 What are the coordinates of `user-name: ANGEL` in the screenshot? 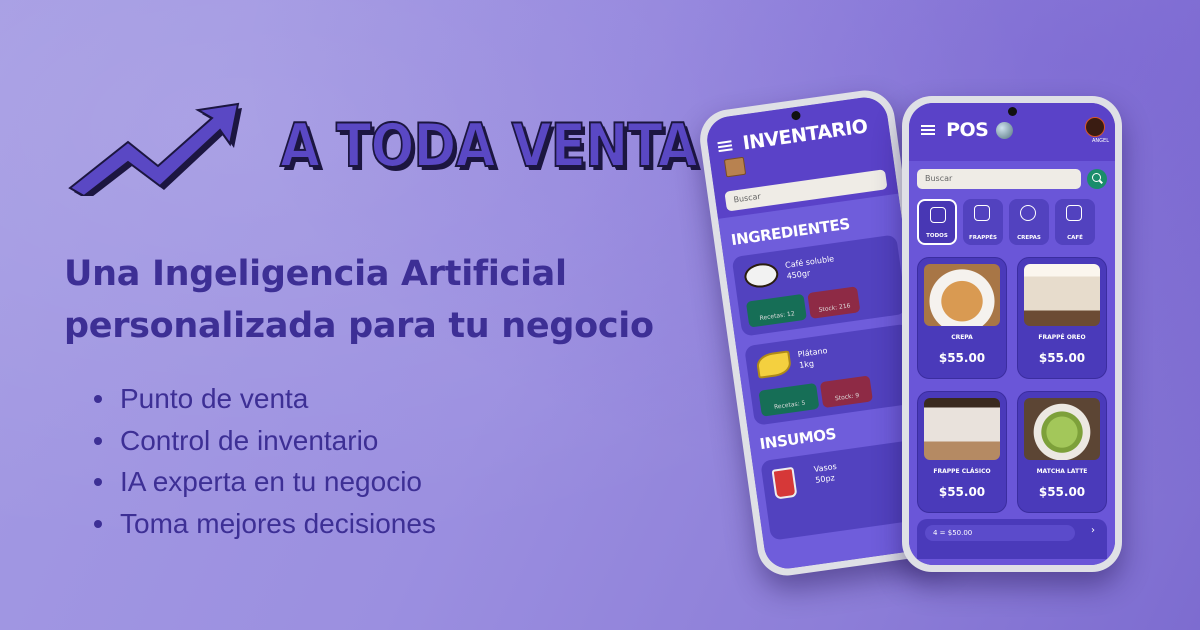 It's located at (1100, 141).